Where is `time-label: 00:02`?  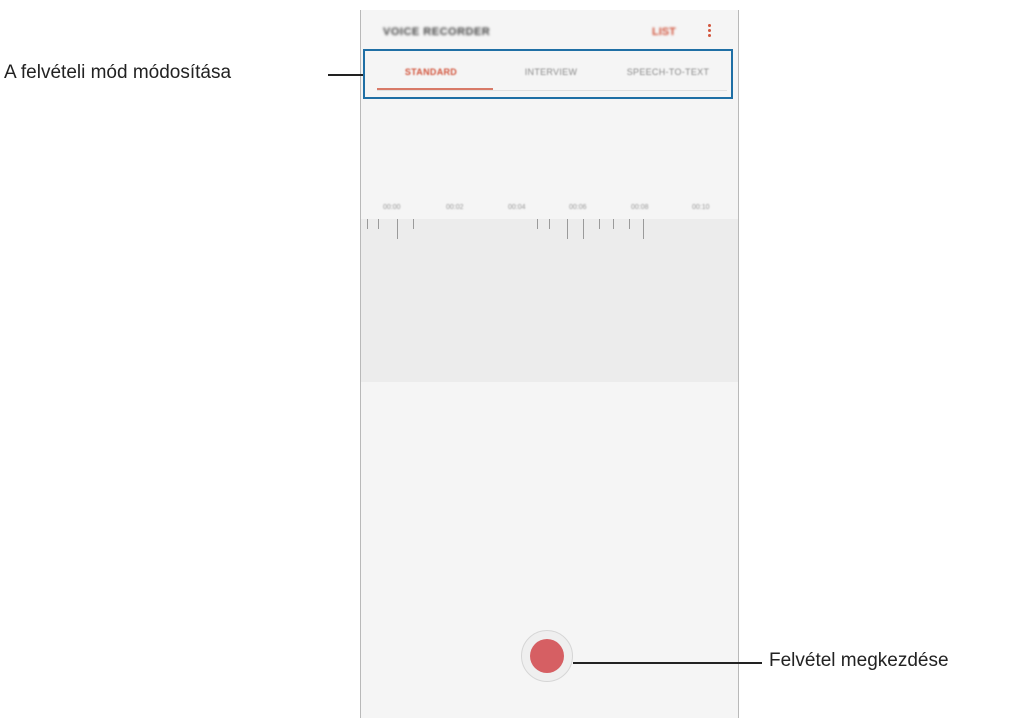 time-label: 00:02 is located at coordinates (455, 207).